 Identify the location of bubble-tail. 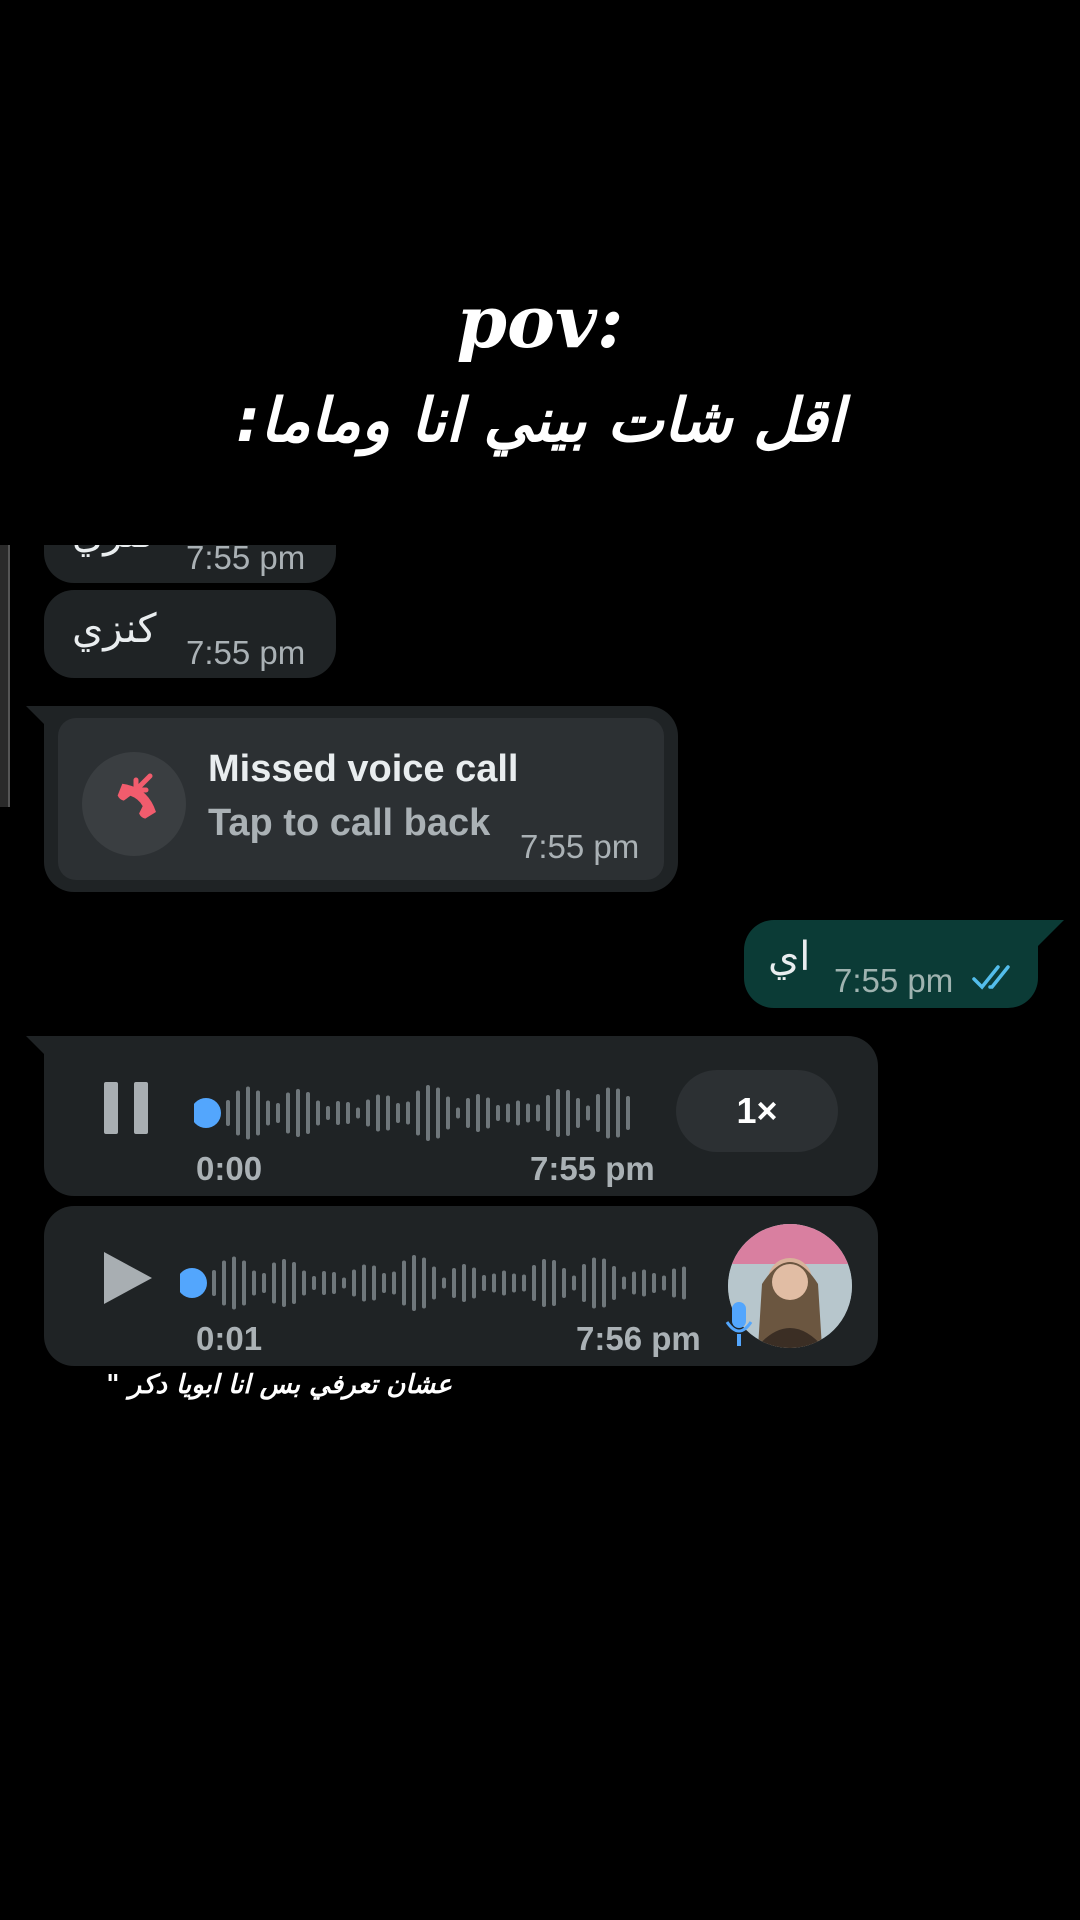
(1051, 933).